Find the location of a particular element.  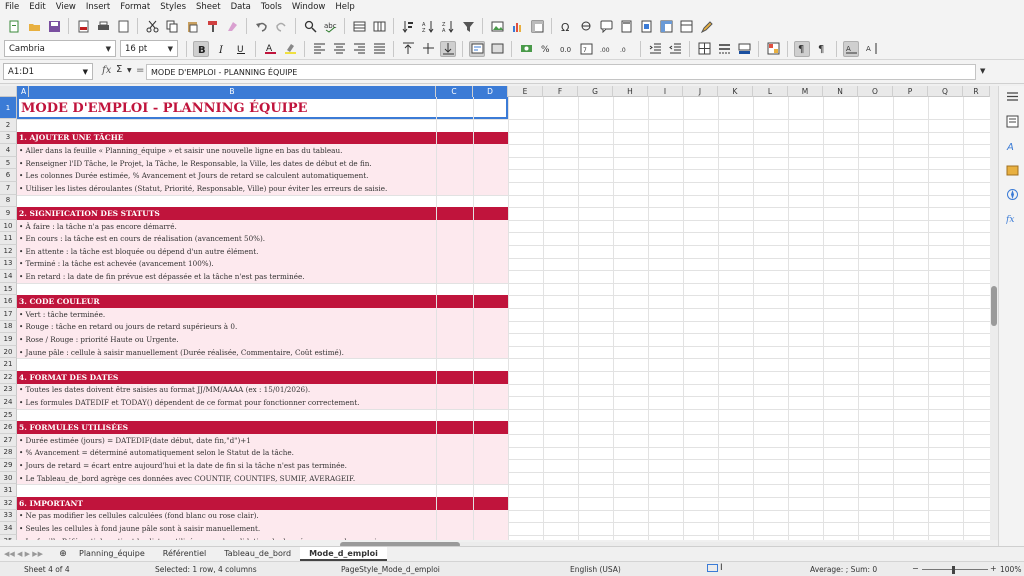

column-header-r: R is located at coordinates (976, 91).